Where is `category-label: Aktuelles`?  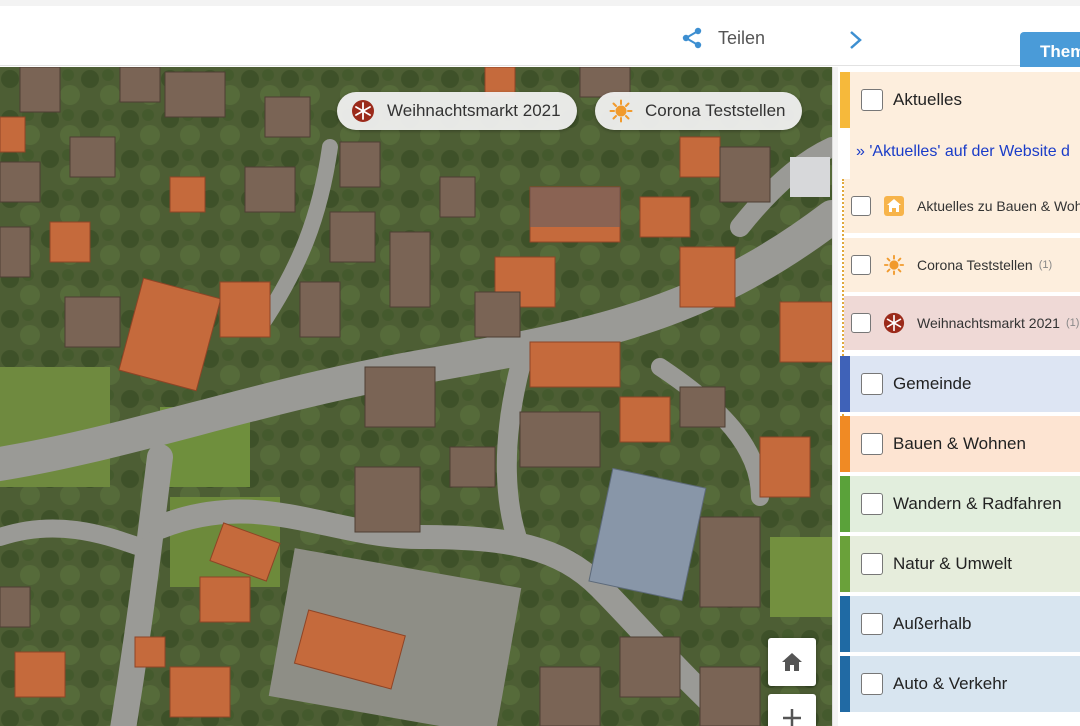 category-label: Aktuelles is located at coordinates (927, 99).